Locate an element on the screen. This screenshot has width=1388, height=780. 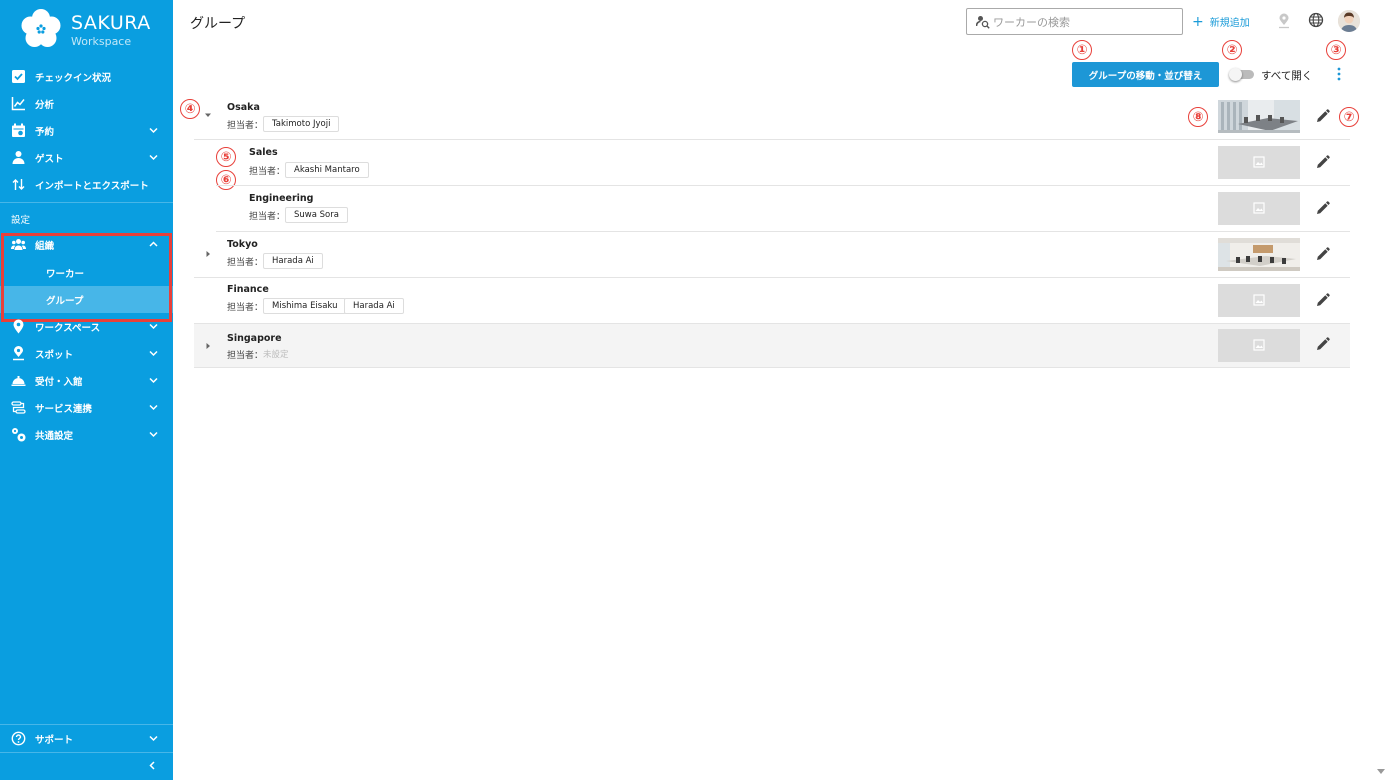
sidebar-section-settings: 設定 is located at coordinates (21, 220).